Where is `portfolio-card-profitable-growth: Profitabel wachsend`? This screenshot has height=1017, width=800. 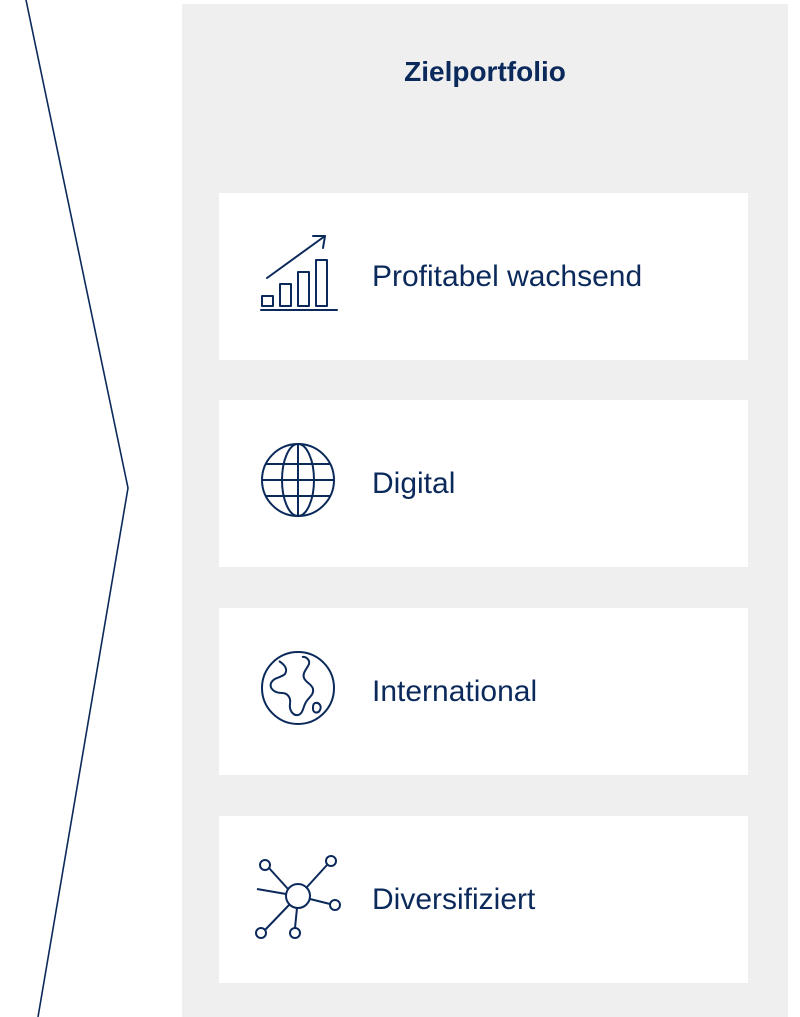 portfolio-card-profitable-growth: Profitabel wachsend is located at coordinates (483, 276).